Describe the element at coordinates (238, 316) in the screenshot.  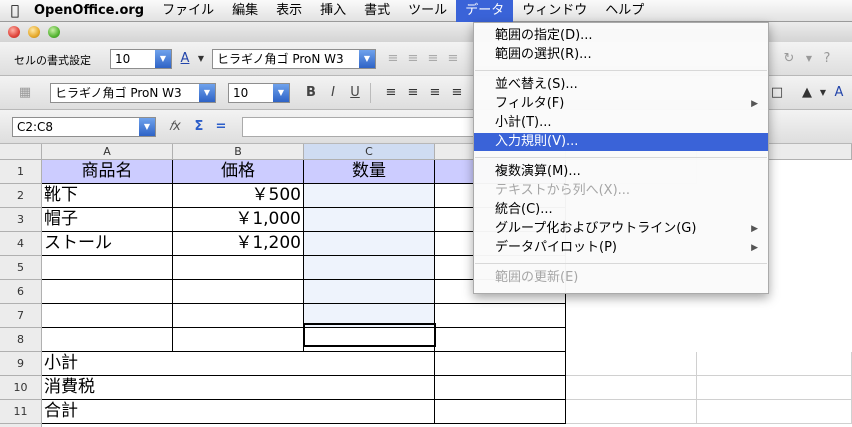
I see `cell-b7` at that location.